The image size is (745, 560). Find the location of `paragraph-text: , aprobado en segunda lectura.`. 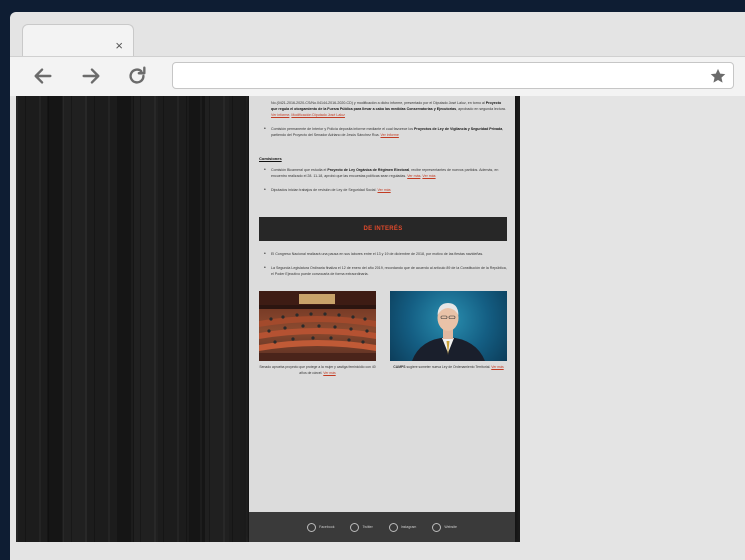

paragraph-text: , aprobado en segunda lectura. is located at coordinates (481, 109).